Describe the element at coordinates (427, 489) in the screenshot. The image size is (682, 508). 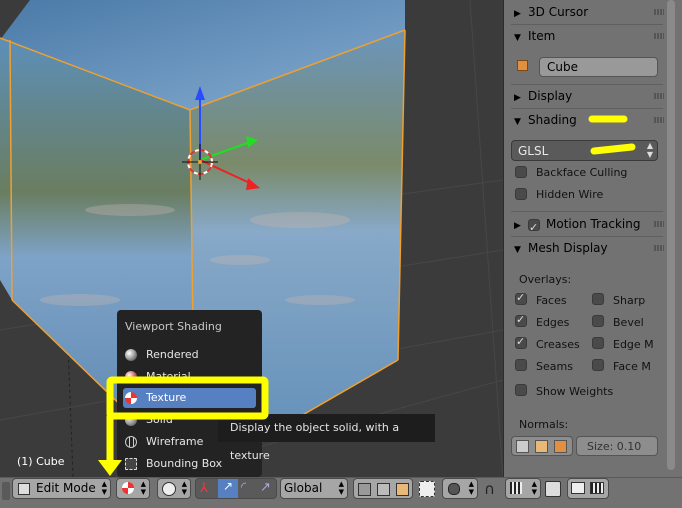
I see `limit-selection-icon` at that location.